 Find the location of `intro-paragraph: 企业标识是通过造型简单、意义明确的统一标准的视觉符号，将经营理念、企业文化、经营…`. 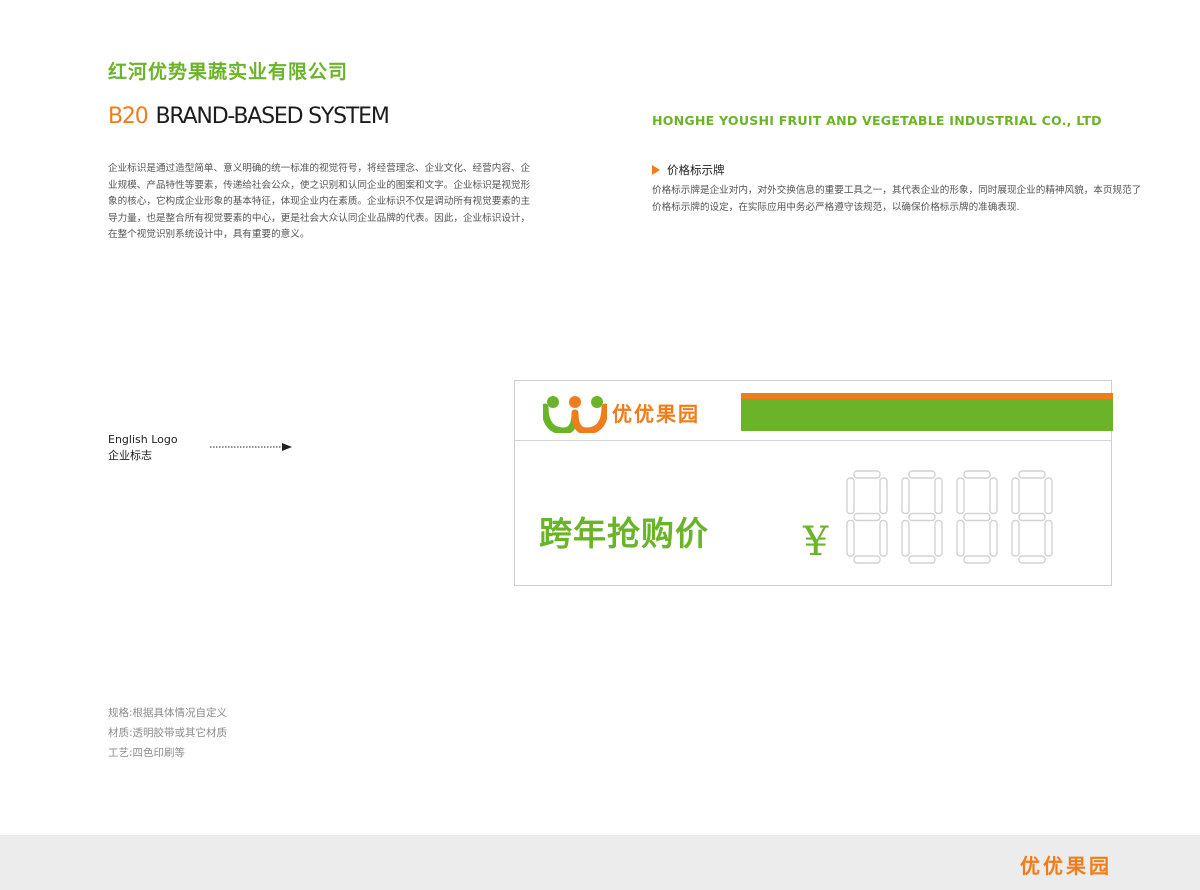

intro-paragraph: 企业标识是通过造型简单、意义明确的统一标准的视觉符号，将经营理念、企业文化、经营… is located at coordinates (319, 201).